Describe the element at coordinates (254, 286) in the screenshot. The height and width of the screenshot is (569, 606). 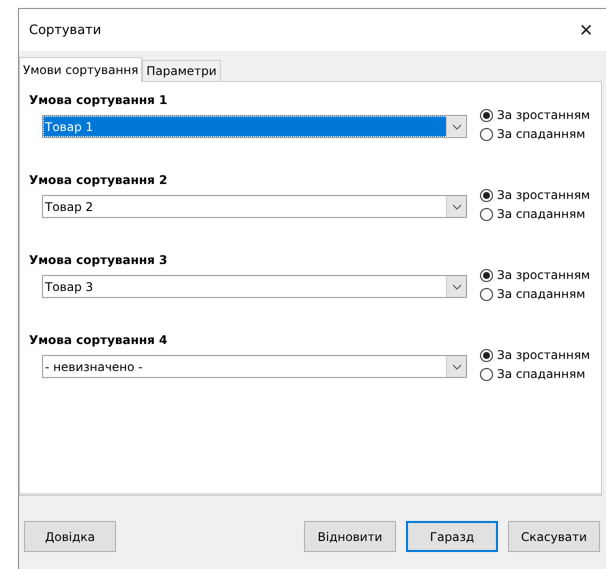
I see `dropdown: Товар 3` at that location.